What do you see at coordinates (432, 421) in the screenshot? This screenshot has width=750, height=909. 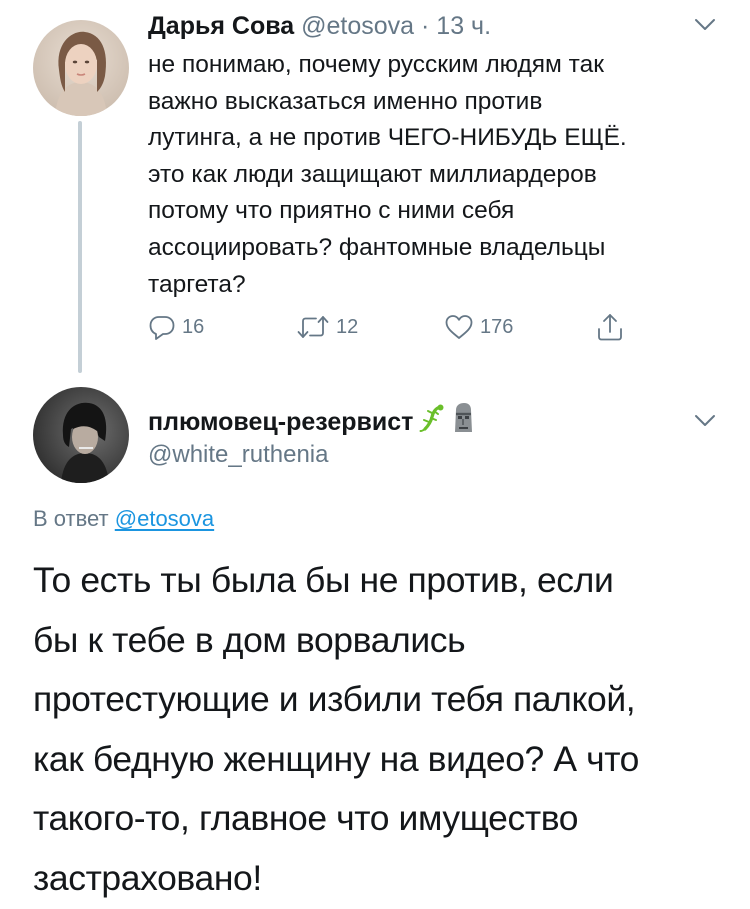 I see `lizard-emoji-icon` at bounding box center [432, 421].